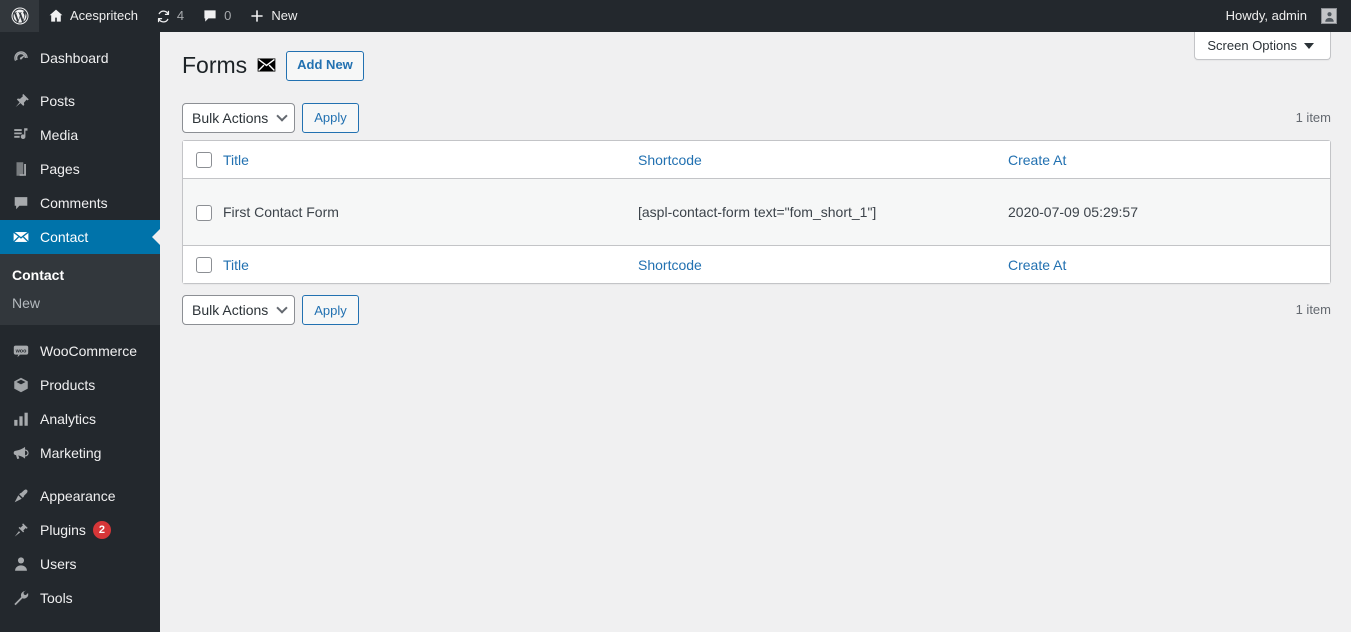 This screenshot has width=1351, height=632. I want to click on envelope-icon, so click(21, 237).